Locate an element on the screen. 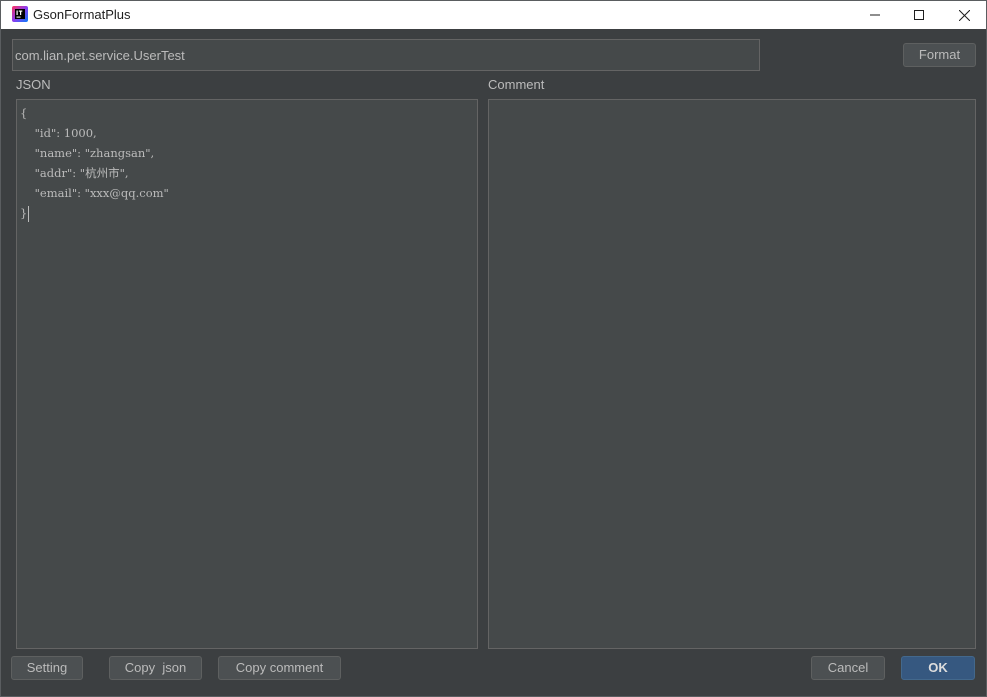 The width and height of the screenshot is (987, 697). code-line: "id": 1000, is located at coordinates (58, 133).